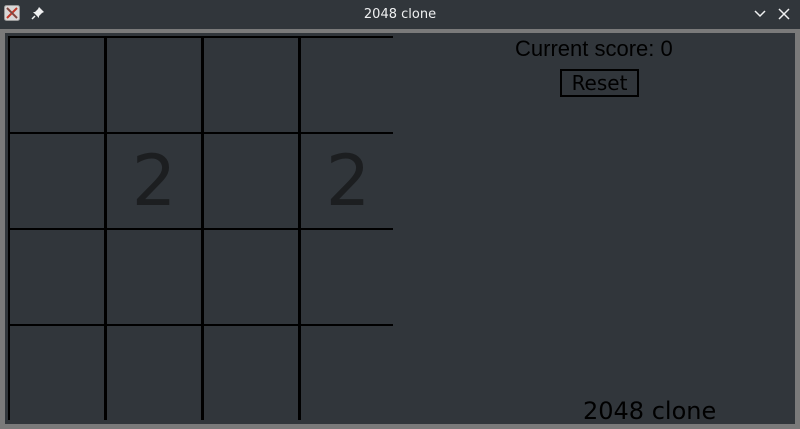 This screenshot has width=800, height=429. What do you see at coordinates (760, 14) in the screenshot?
I see `chevron-down-icon` at bounding box center [760, 14].